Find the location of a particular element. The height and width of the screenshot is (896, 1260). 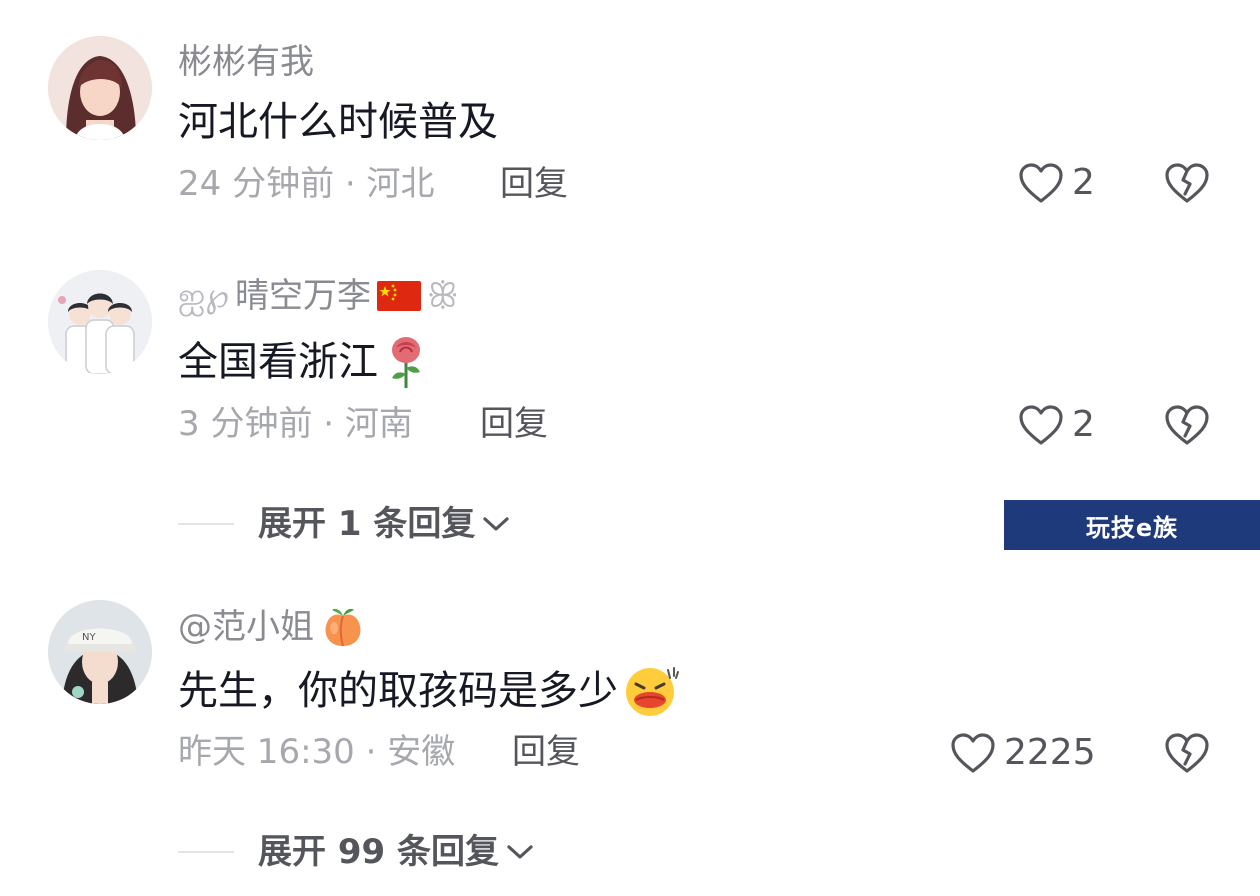

username-text: 彬彬有我 is located at coordinates (246, 62).